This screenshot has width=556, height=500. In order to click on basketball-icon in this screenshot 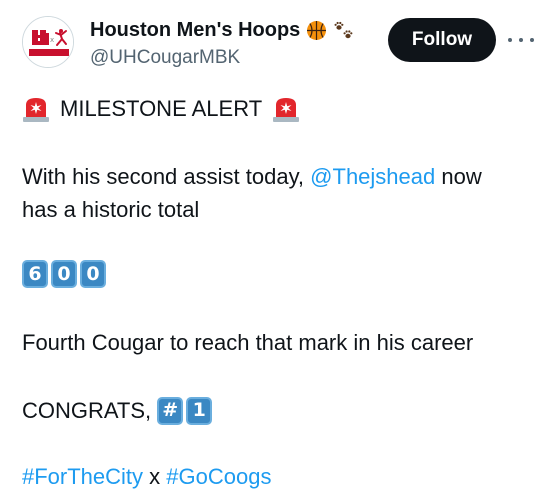, I will do `click(317, 30)`.